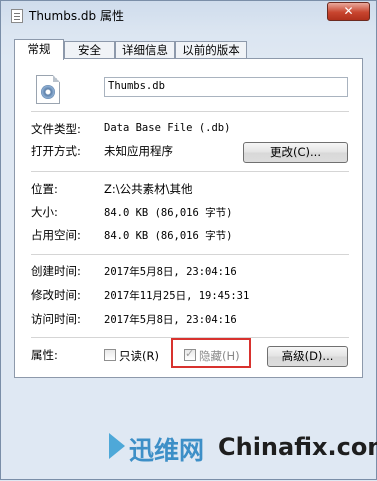 Image resolution: width=377 pixels, height=481 pixels. What do you see at coordinates (168, 213) in the screenshot?
I see `size-value: 84.0 KB (86,016 字节)` at bounding box center [168, 213].